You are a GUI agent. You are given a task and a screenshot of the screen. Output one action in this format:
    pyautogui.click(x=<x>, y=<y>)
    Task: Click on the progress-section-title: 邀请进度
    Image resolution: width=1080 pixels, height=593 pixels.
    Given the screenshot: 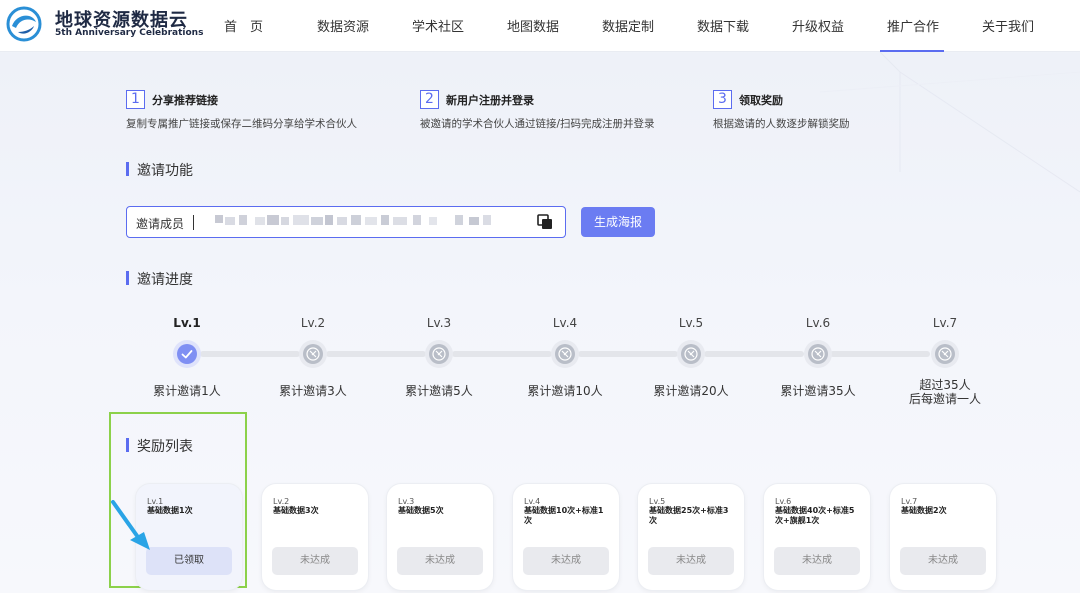 What is the action you would take?
    pyautogui.click(x=159, y=279)
    